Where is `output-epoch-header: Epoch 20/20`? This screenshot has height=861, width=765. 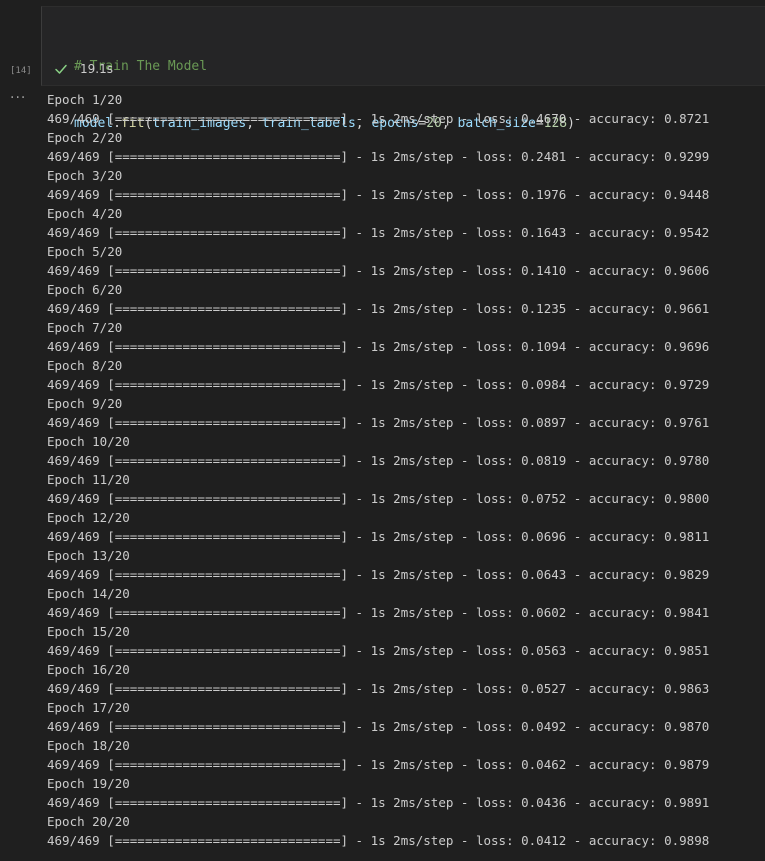
output-epoch-header: Epoch 20/20 is located at coordinates (88, 821).